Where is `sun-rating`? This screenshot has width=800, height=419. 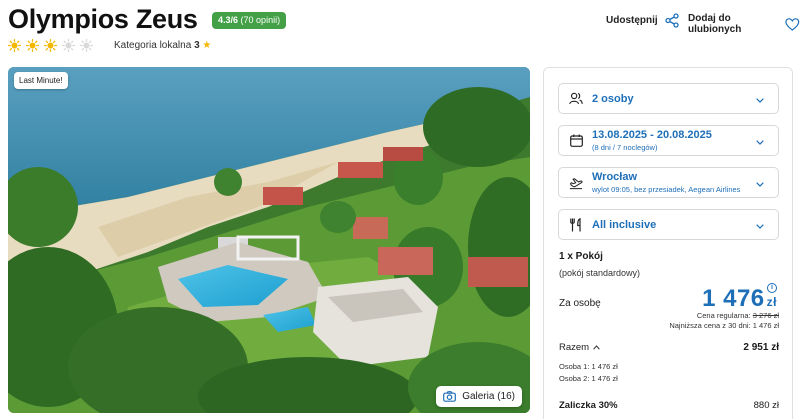 sun-rating is located at coordinates (50, 45).